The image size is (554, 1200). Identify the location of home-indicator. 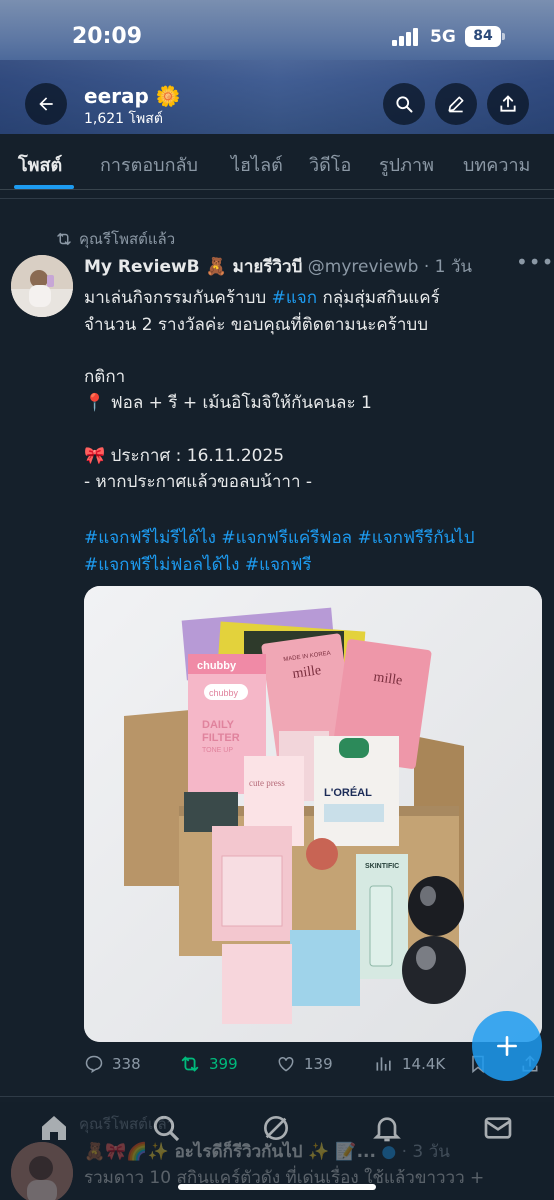
(277, 1187).